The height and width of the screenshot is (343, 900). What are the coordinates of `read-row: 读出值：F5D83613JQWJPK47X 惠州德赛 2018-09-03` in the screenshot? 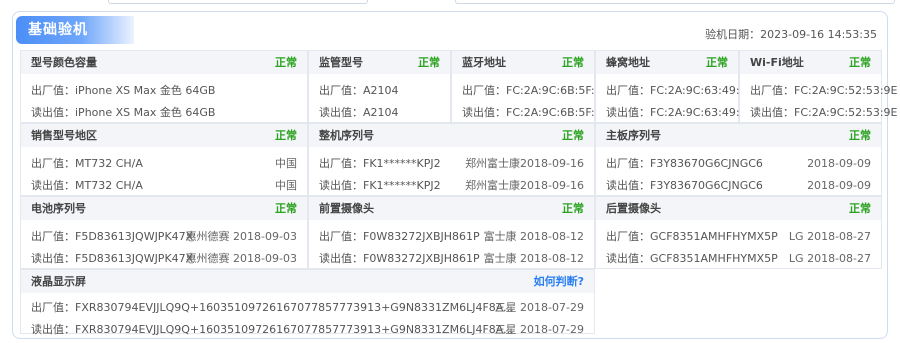 It's located at (164, 259).